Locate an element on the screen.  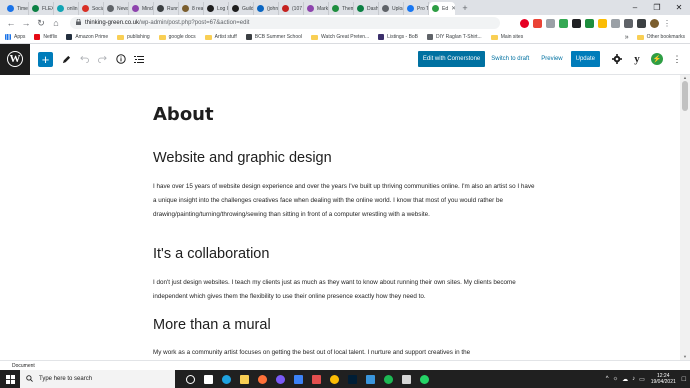
browser-tab: Pro T is located at coordinates (416, 8).